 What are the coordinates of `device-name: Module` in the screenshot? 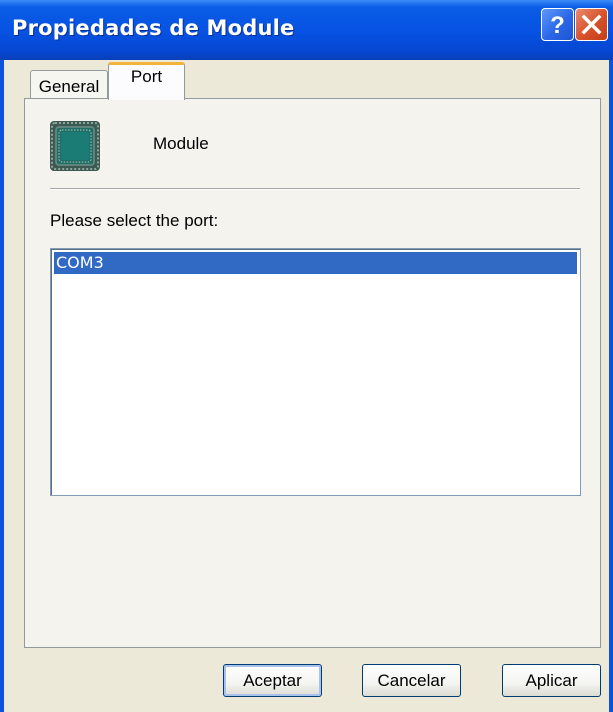 It's located at (181, 143).